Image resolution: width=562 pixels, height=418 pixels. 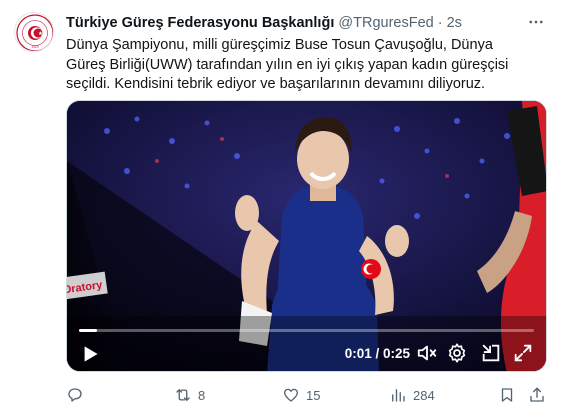 What do you see at coordinates (291, 395) in the screenshot?
I see `like-icon` at bounding box center [291, 395].